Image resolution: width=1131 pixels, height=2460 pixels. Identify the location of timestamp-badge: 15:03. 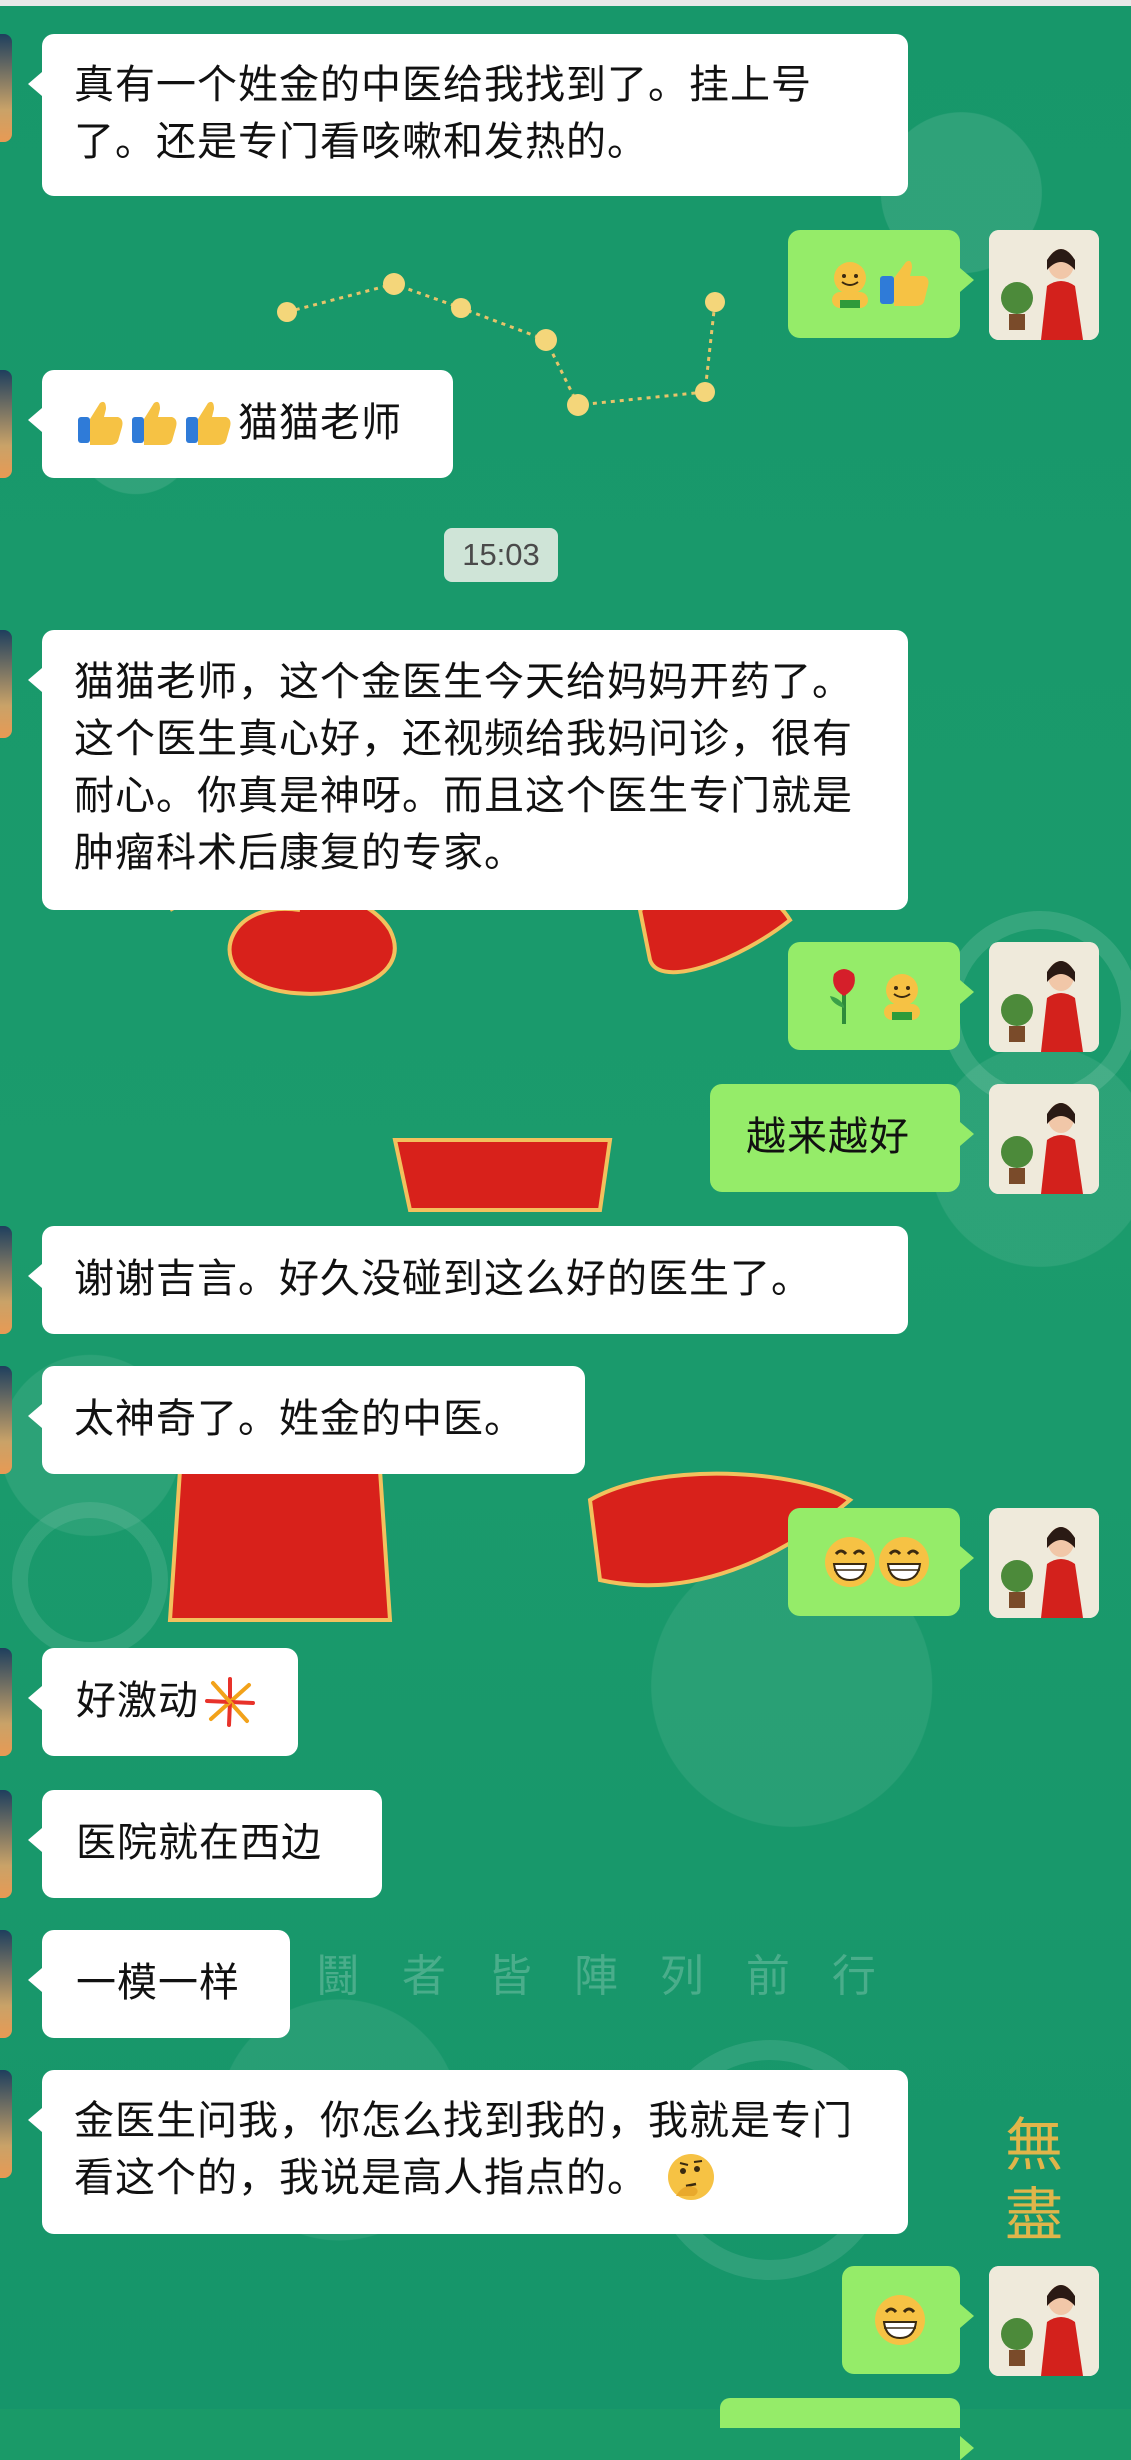
(501, 555).